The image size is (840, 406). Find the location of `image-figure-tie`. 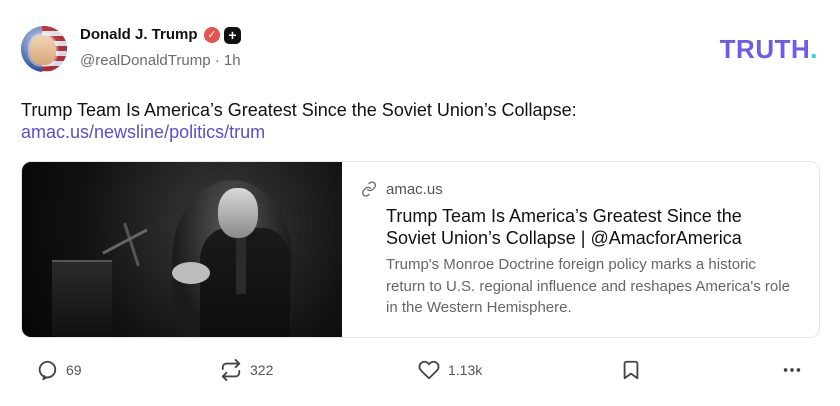

image-figure-tie is located at coordinates (241, 264).